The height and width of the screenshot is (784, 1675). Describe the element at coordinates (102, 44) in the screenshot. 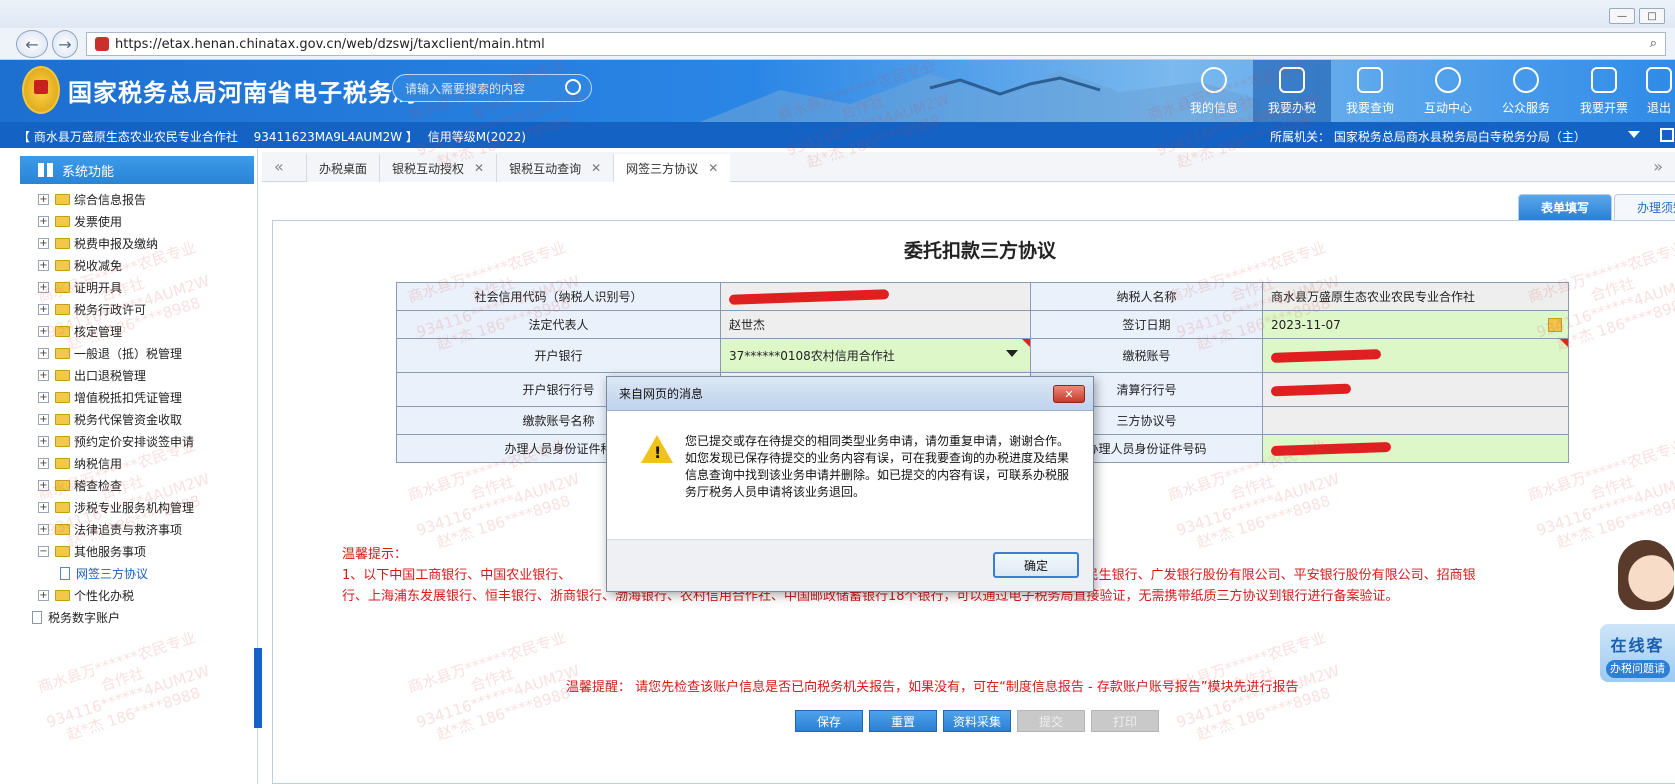

I see `site-favicon-icon` at that location.